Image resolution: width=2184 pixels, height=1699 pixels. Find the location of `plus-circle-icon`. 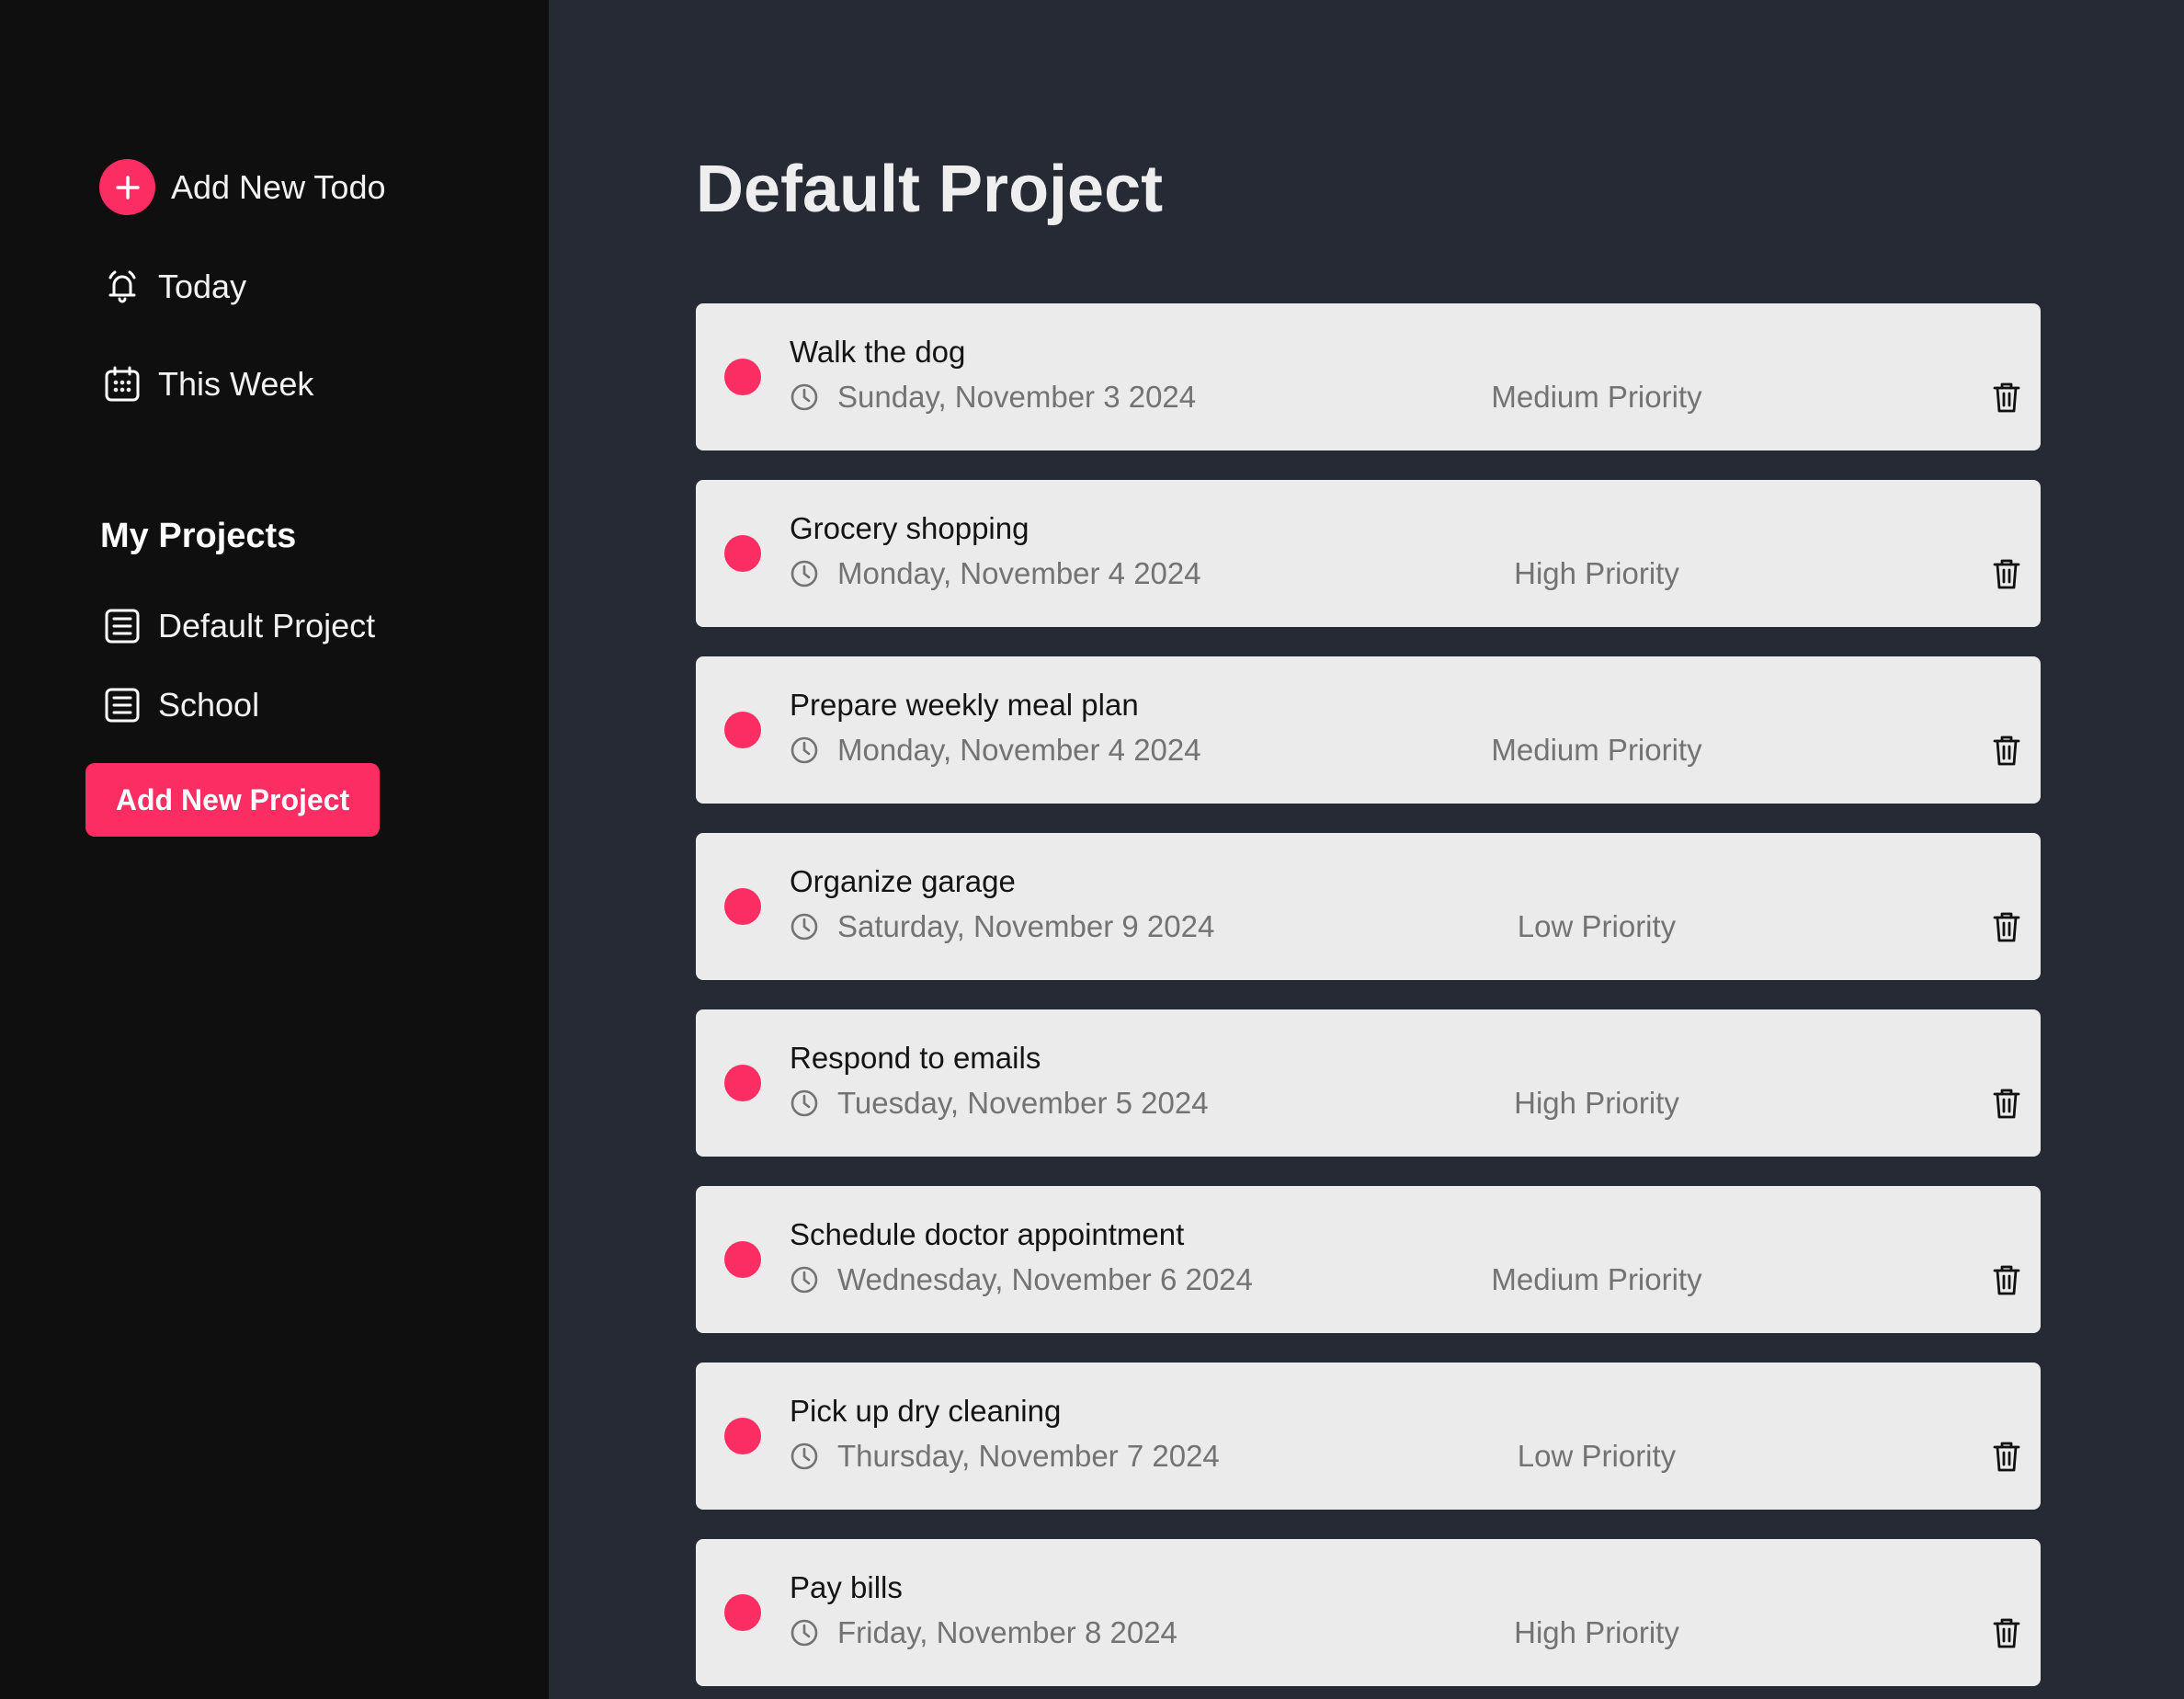

plus-circle-icon is located at coordinates (127, 187).